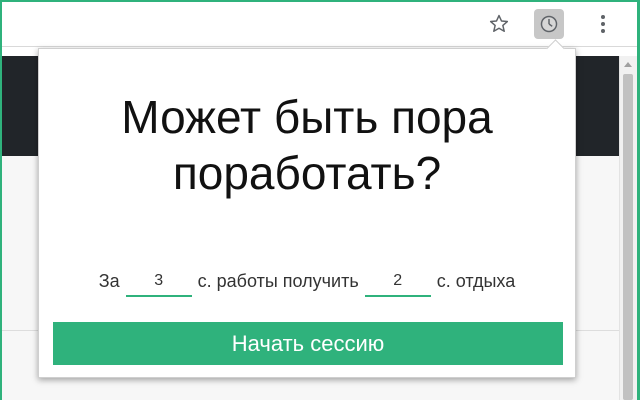 The height and width of the screenshot is (400, 640). I want to click on extension-clock-icon, so click(549, 24).